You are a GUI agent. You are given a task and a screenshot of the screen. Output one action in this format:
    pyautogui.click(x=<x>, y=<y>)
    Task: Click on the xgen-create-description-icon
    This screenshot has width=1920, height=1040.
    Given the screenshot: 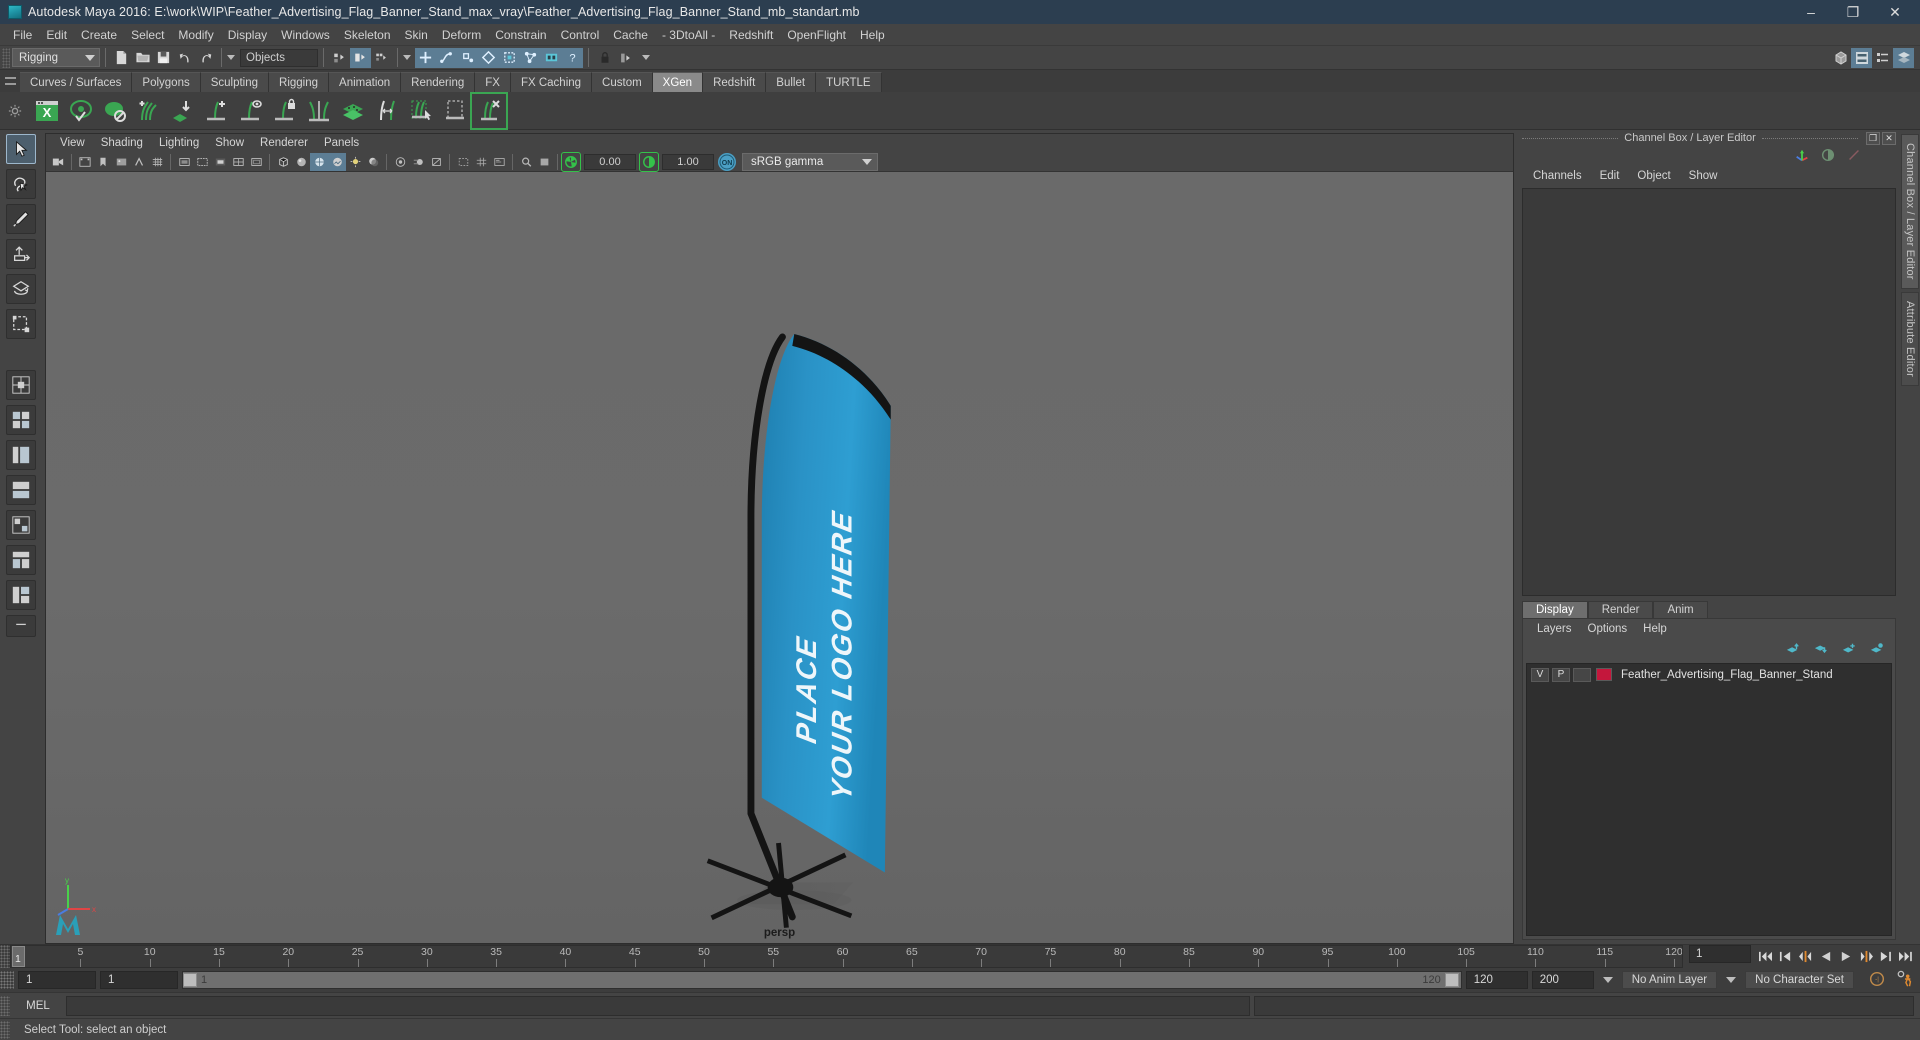 What is the action you would take?
    pyautogui.click(x=115, y=111)
    